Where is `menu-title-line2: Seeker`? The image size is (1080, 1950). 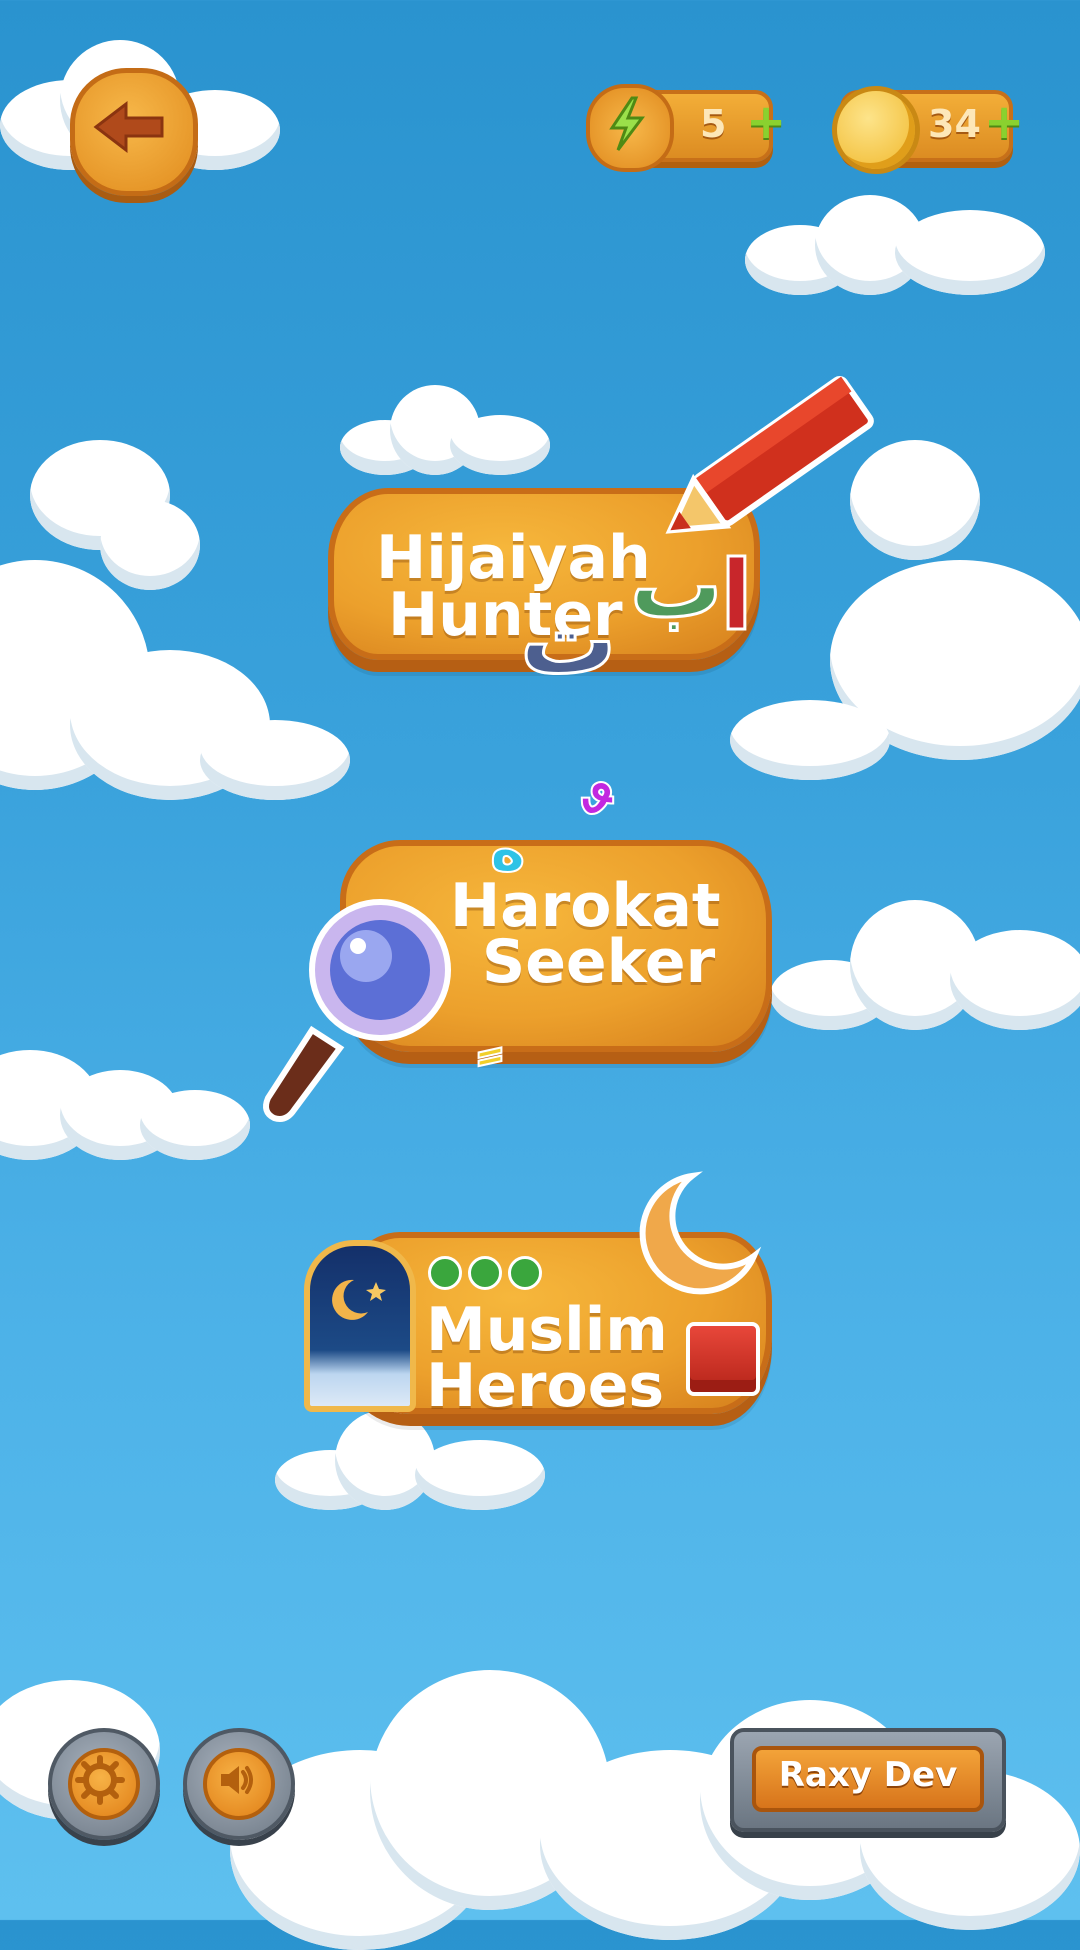 menu-title-line2: Seeker is located at coordinates (599, 962).